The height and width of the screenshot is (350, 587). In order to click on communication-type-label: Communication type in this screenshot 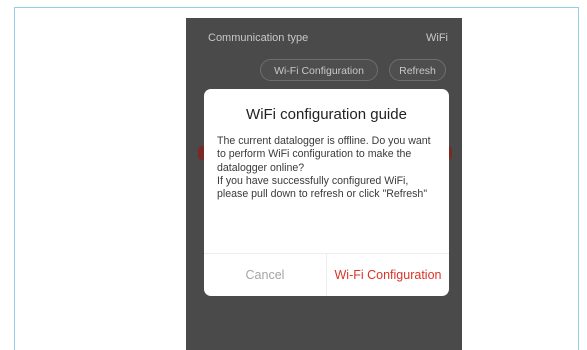, I will do `click(258, 38)`.